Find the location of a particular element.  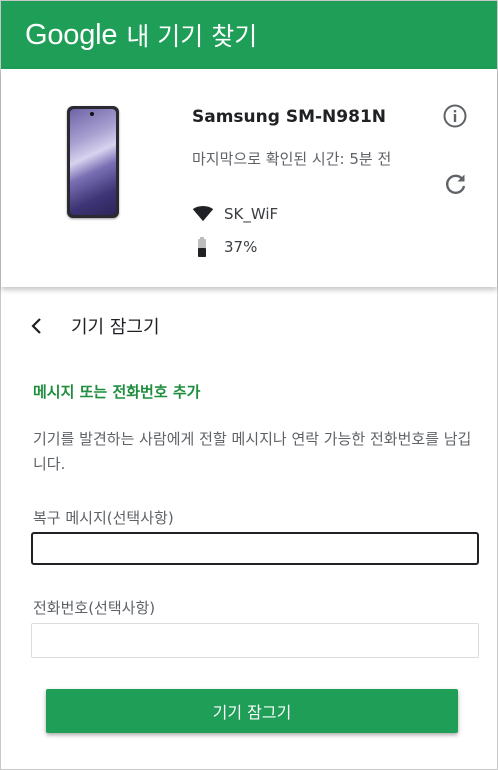

lock-device-button: 기기 잠그기 is located at coordinates (252, 711).